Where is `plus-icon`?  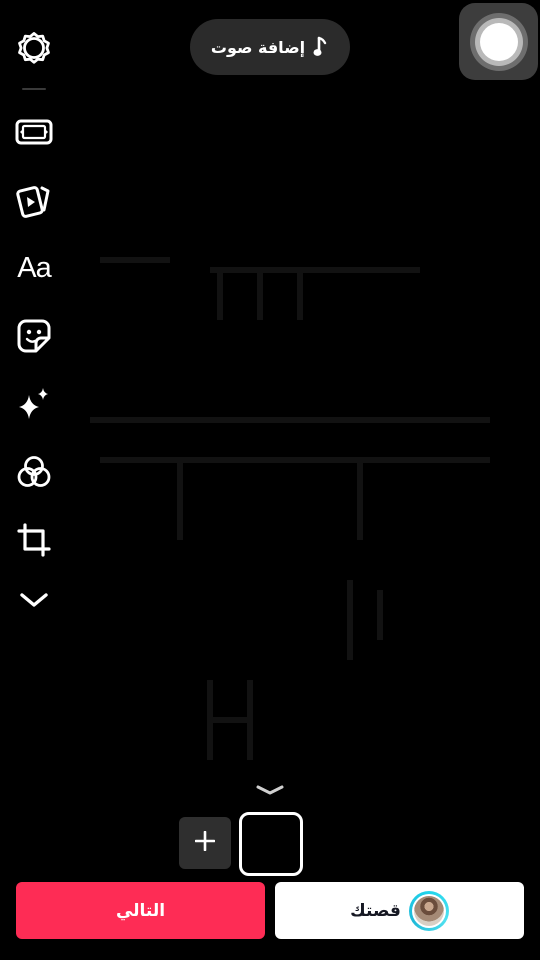
plus-icon is located at coordinates (205, 842).